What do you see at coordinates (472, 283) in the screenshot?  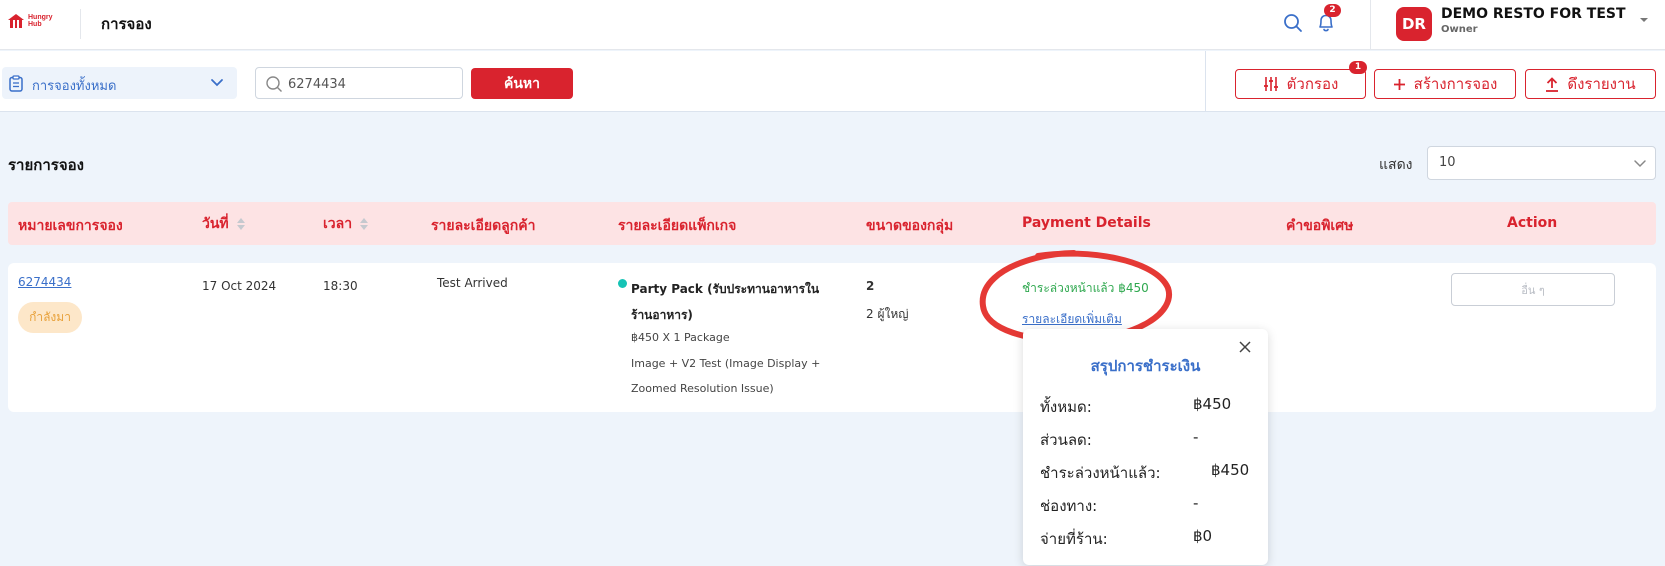 I see `customer-name: Test Arrived` at bounding box center [472, 283].